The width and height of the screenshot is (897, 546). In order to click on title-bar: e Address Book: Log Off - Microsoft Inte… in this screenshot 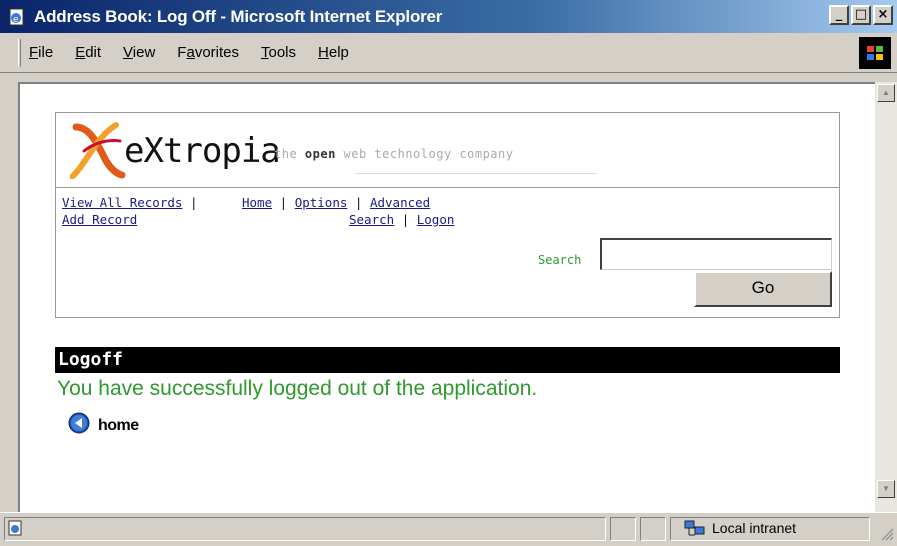, I will do `click(448, 16)`.